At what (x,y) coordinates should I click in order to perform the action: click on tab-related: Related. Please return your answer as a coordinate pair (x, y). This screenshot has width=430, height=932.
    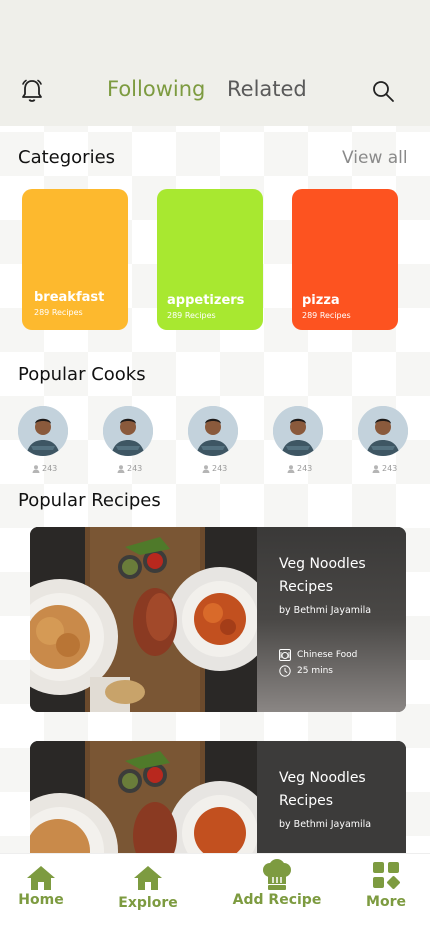
    Looking at the image, I should click on (267, 89).